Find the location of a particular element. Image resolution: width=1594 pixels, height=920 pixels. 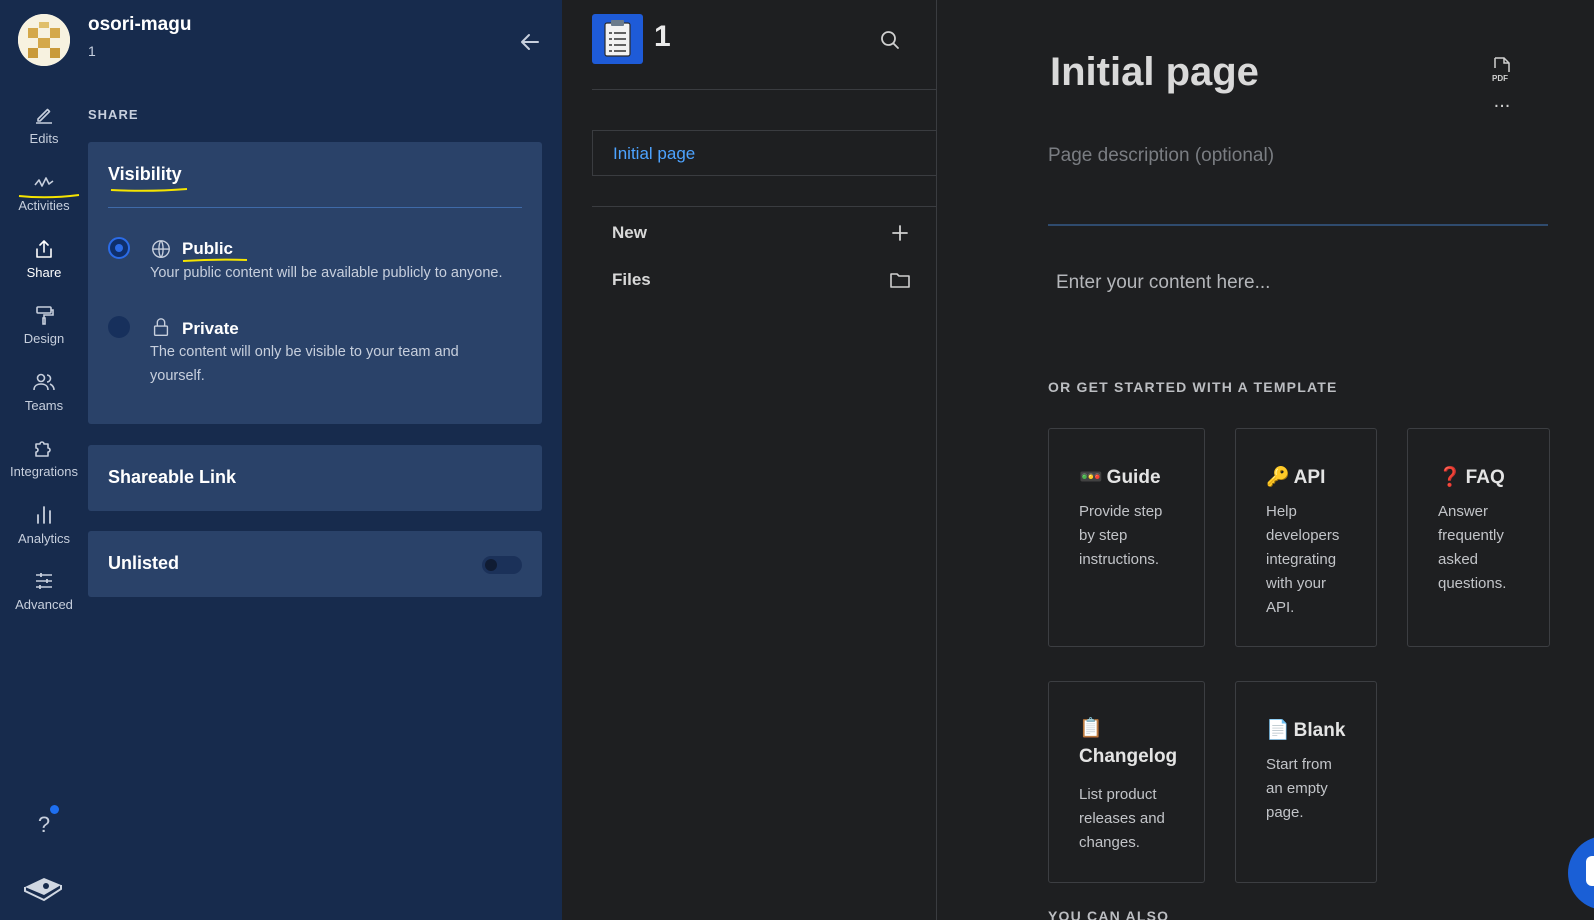

space-name: 1 is located at coordinates (662, 36).